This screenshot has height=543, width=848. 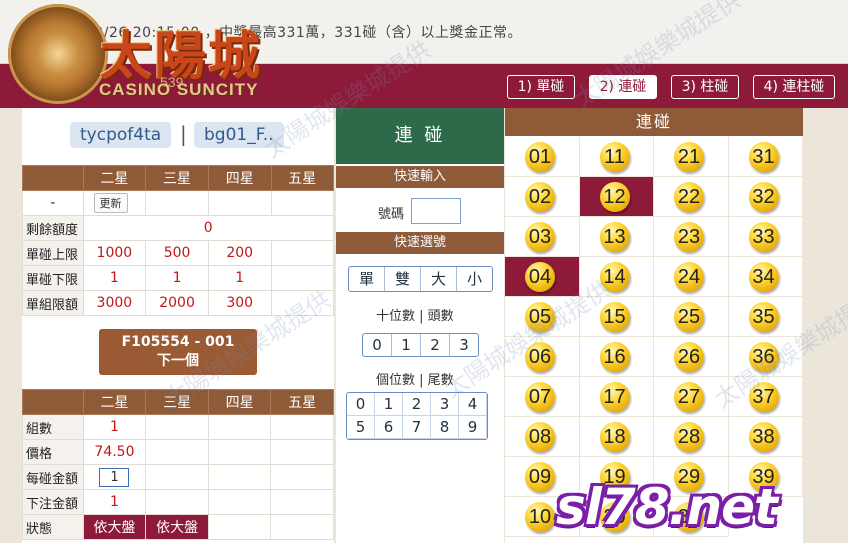 I want to click on lotto-ball: 17, so click(x=614, y=397).